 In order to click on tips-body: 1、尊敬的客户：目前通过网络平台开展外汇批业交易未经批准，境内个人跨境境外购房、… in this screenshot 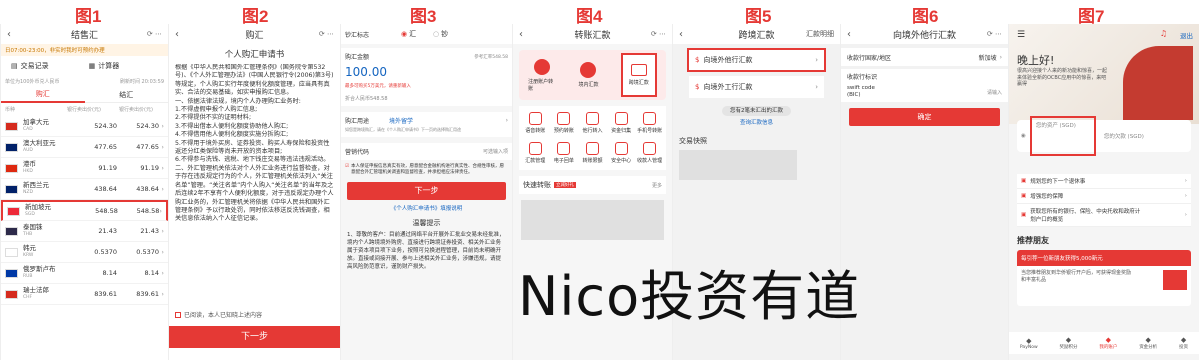, I will do `click(426, 251)`.